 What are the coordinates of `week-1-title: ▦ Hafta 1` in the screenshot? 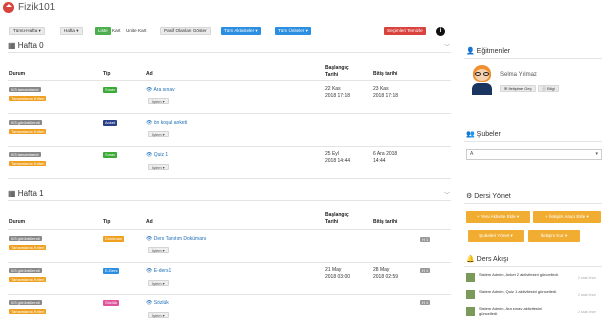 It's located at (26, 193).